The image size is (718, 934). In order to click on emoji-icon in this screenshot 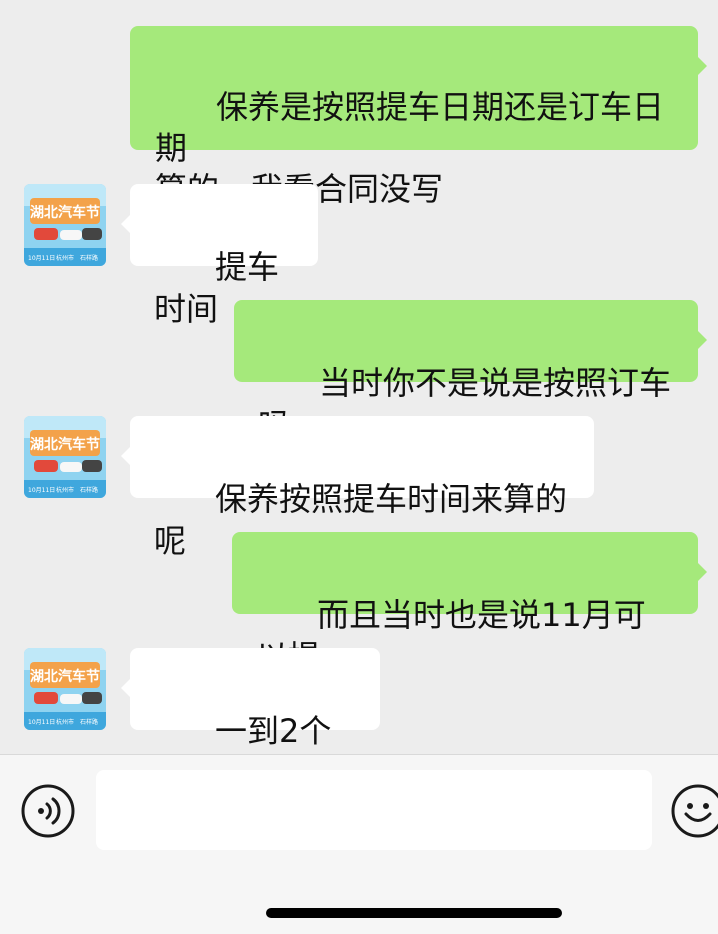, I will do `click(694, 811)`.